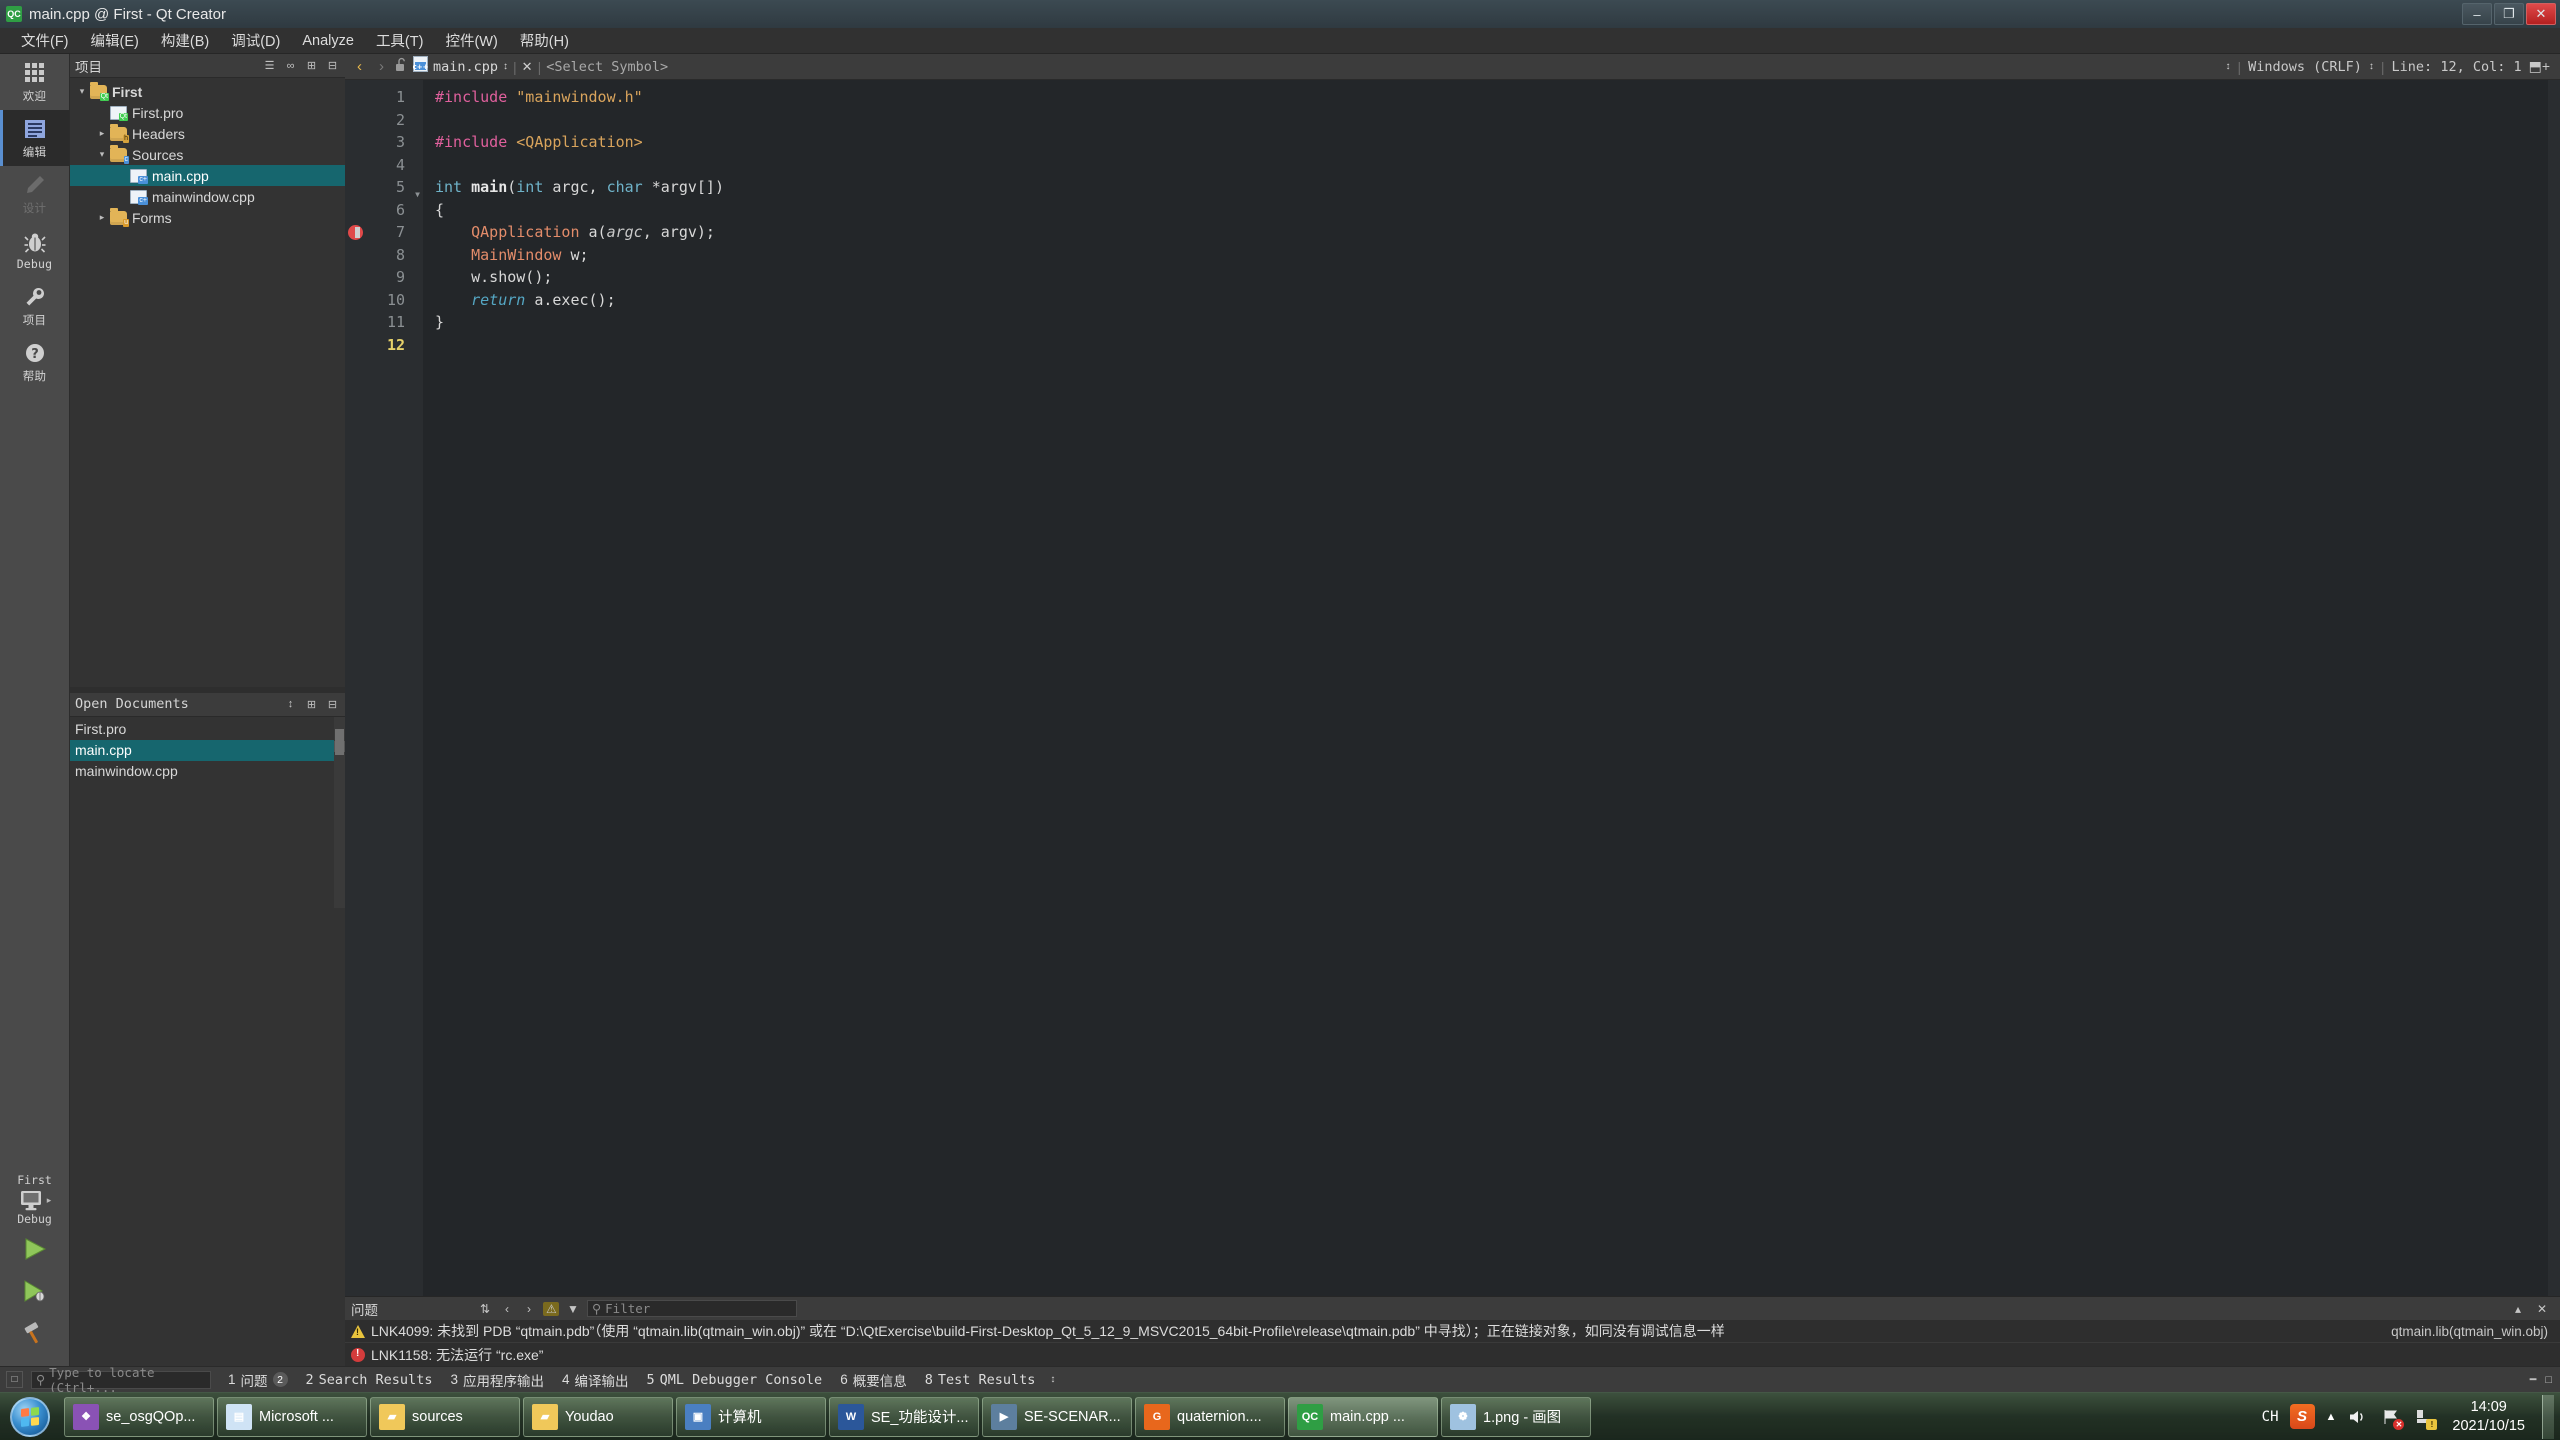 This screenshot has height=1440, width=2560. Describe the element at coordinates (529, 1309) in the screenshot. I see `next-issue-icon: ›` at that location.